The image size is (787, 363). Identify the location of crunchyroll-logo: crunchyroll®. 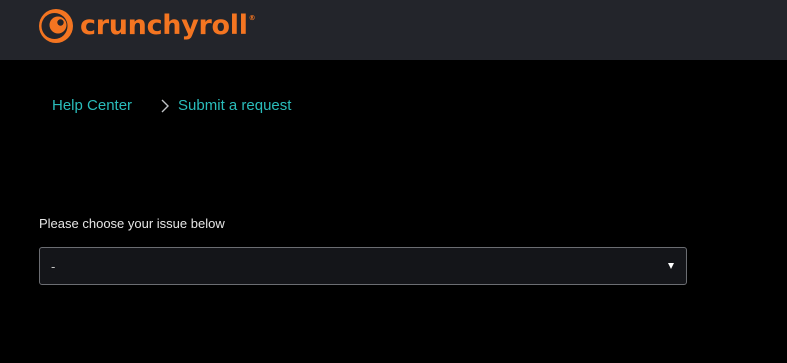
(147, 26).